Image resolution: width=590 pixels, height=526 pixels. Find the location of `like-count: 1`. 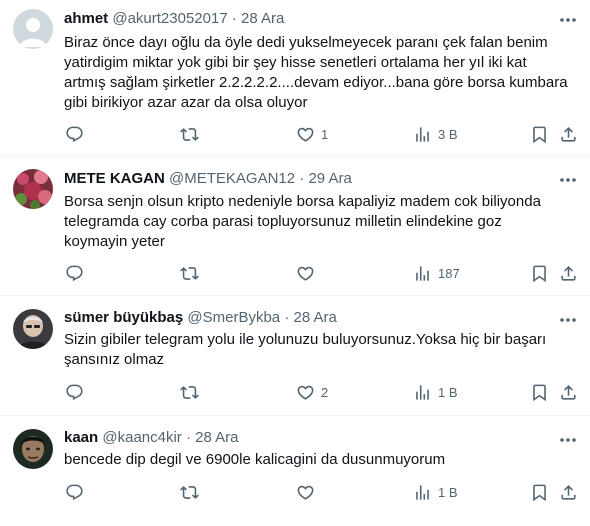

like-count: 1 is located at coordinates (325, 134).